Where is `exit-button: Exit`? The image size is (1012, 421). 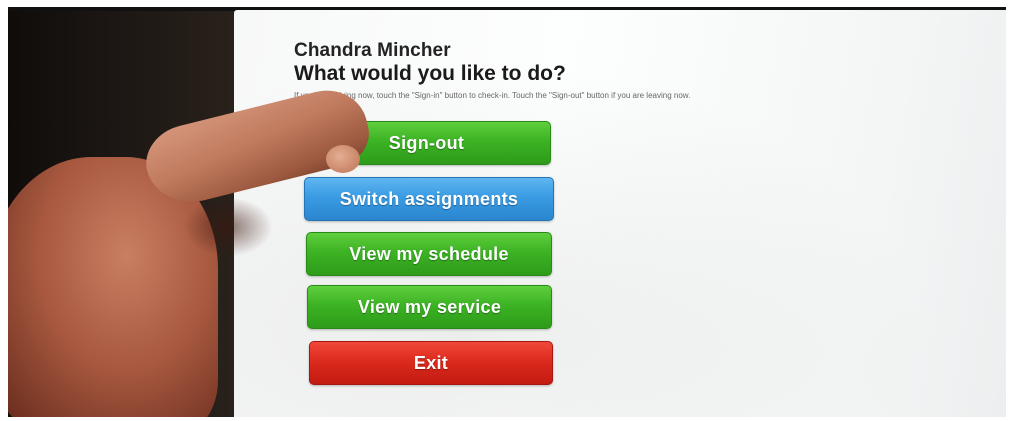
exit-button: Exit is located at coordinates (431, 363).